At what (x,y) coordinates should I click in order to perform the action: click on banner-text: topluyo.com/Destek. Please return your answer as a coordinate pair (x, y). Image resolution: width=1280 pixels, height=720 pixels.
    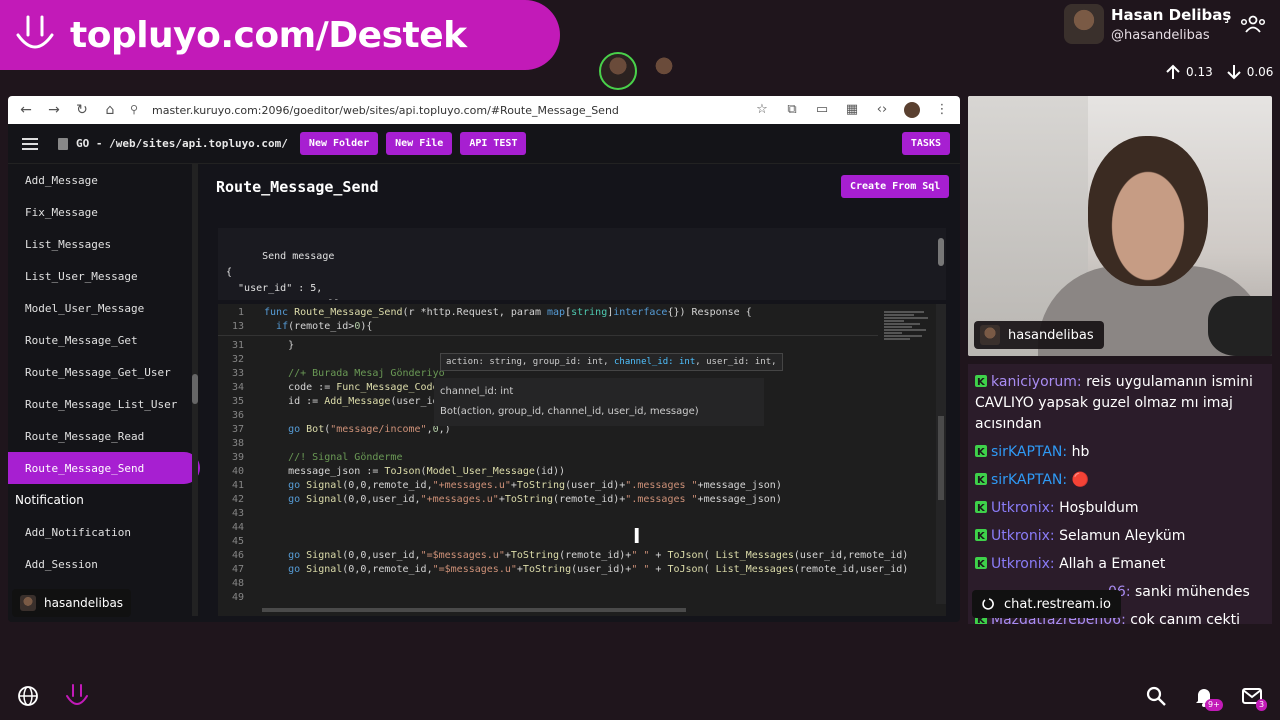
    Looking at the image, I should click on (268, 35).